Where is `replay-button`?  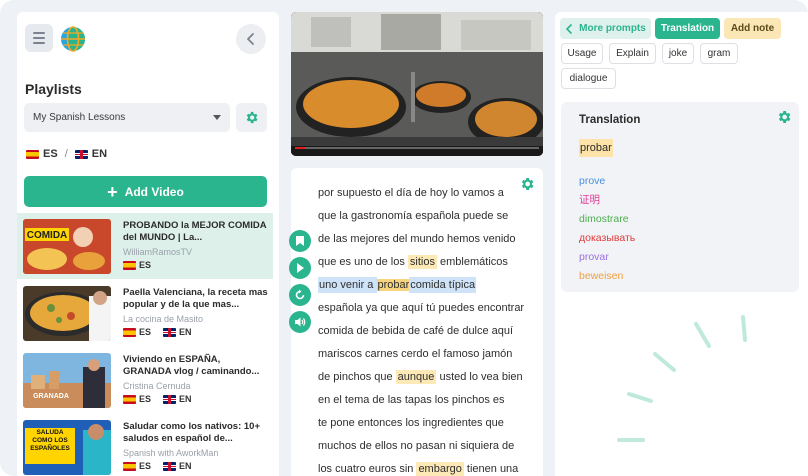
replay-button is located at coordinates (300, 295).